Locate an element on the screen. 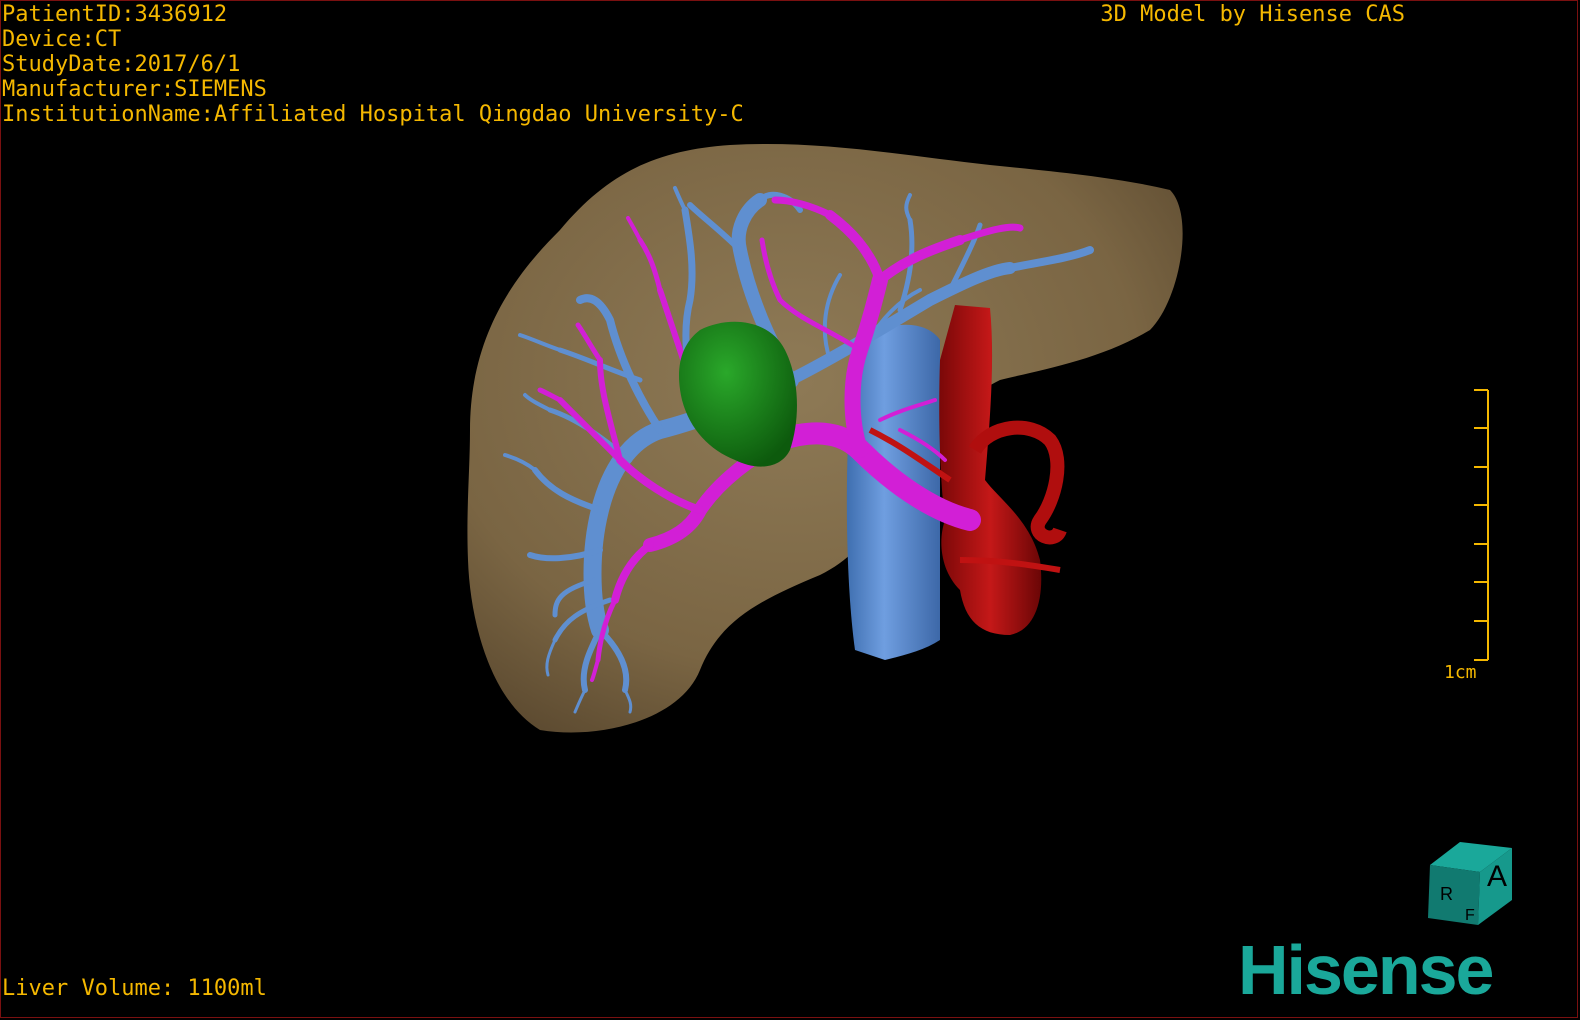  hisense-logo: Hisense is located at coordinates (1366, 970).